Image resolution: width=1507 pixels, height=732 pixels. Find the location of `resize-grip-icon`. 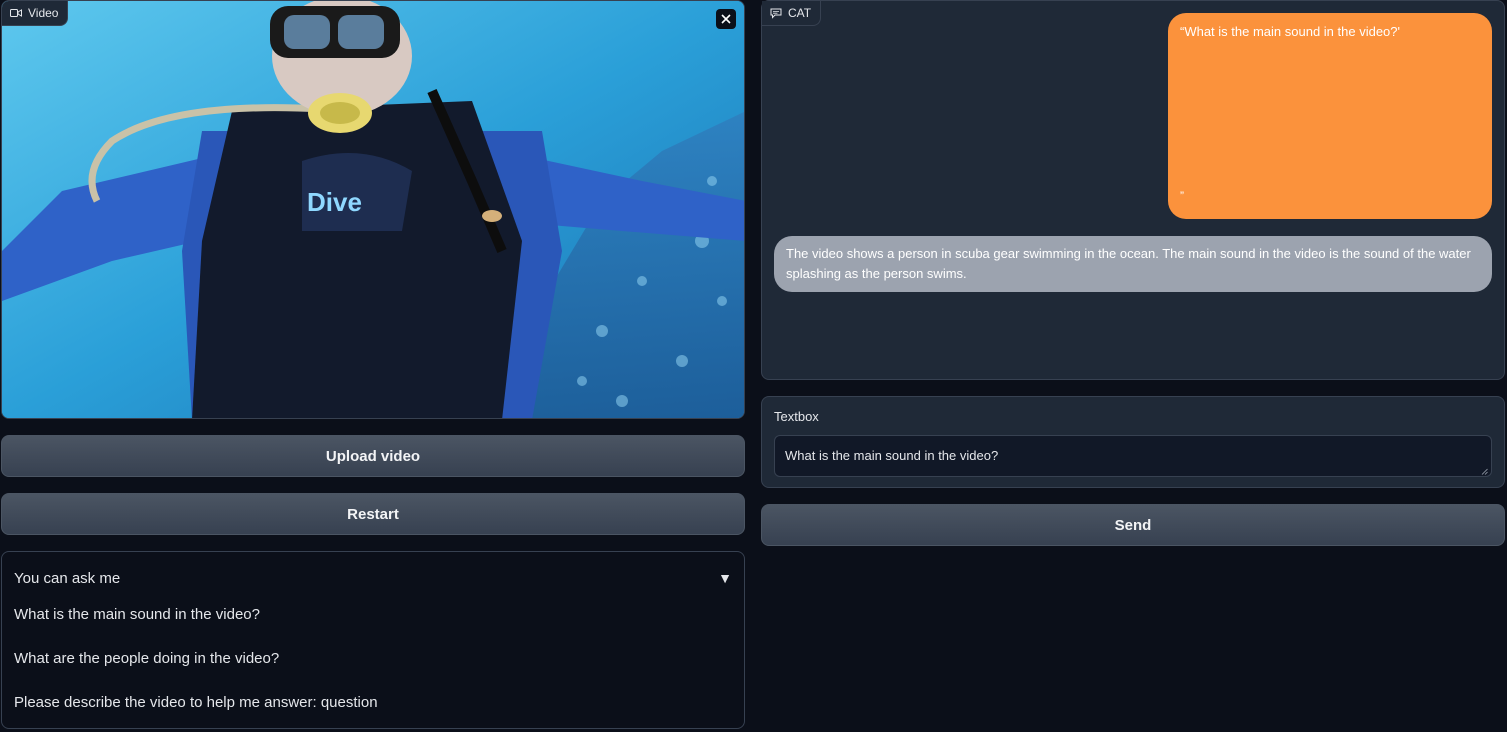

resize-grip-icon is located at coordinates (1484, 471).